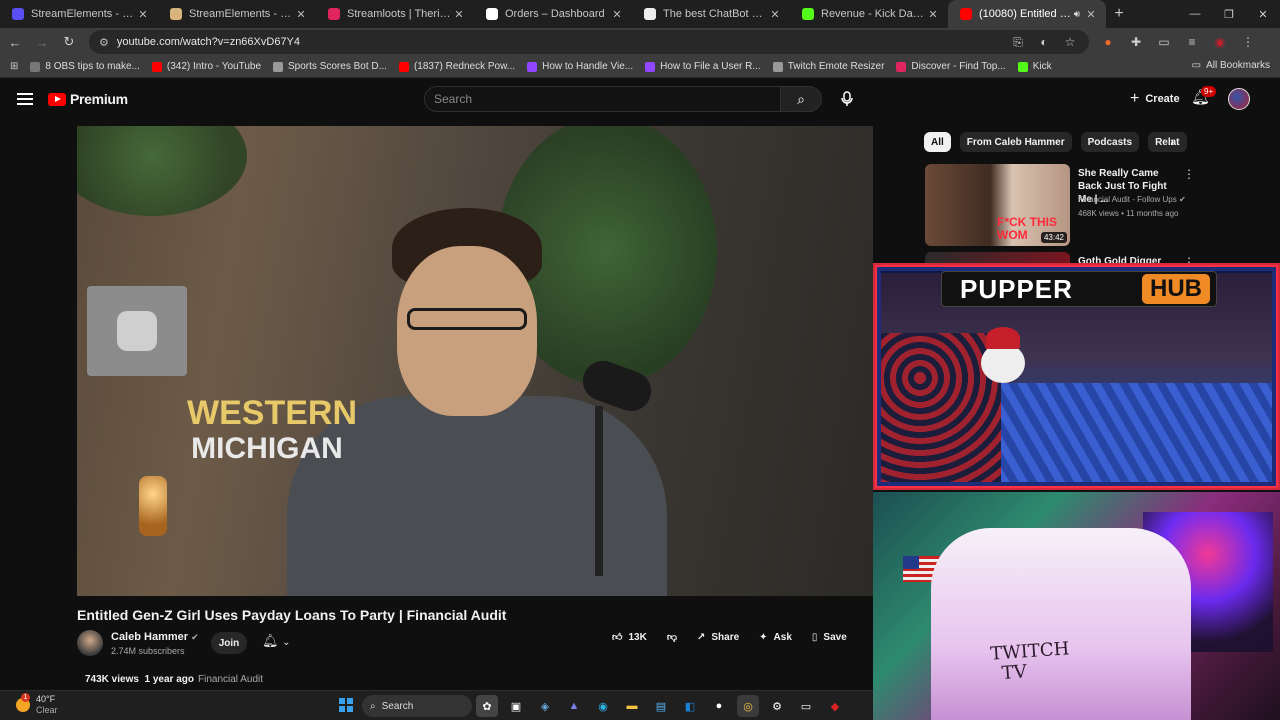  What do you see at coordinates (1204, 96) in the screenshot?
I see `notifications-button: 🔔︎ 9+` at bounding box center [1204, 96].